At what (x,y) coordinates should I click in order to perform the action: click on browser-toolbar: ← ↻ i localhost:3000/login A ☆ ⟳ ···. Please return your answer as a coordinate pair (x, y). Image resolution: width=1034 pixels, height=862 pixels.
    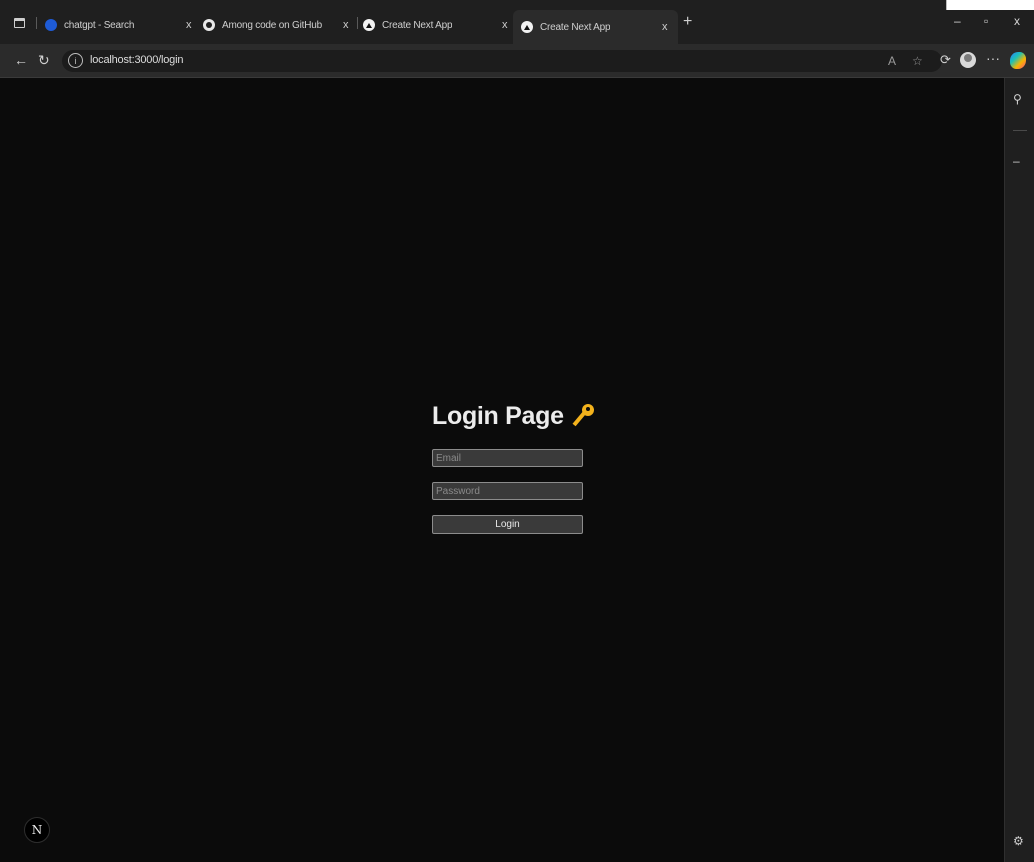
    Looking at the image, I should click on (517, 61).